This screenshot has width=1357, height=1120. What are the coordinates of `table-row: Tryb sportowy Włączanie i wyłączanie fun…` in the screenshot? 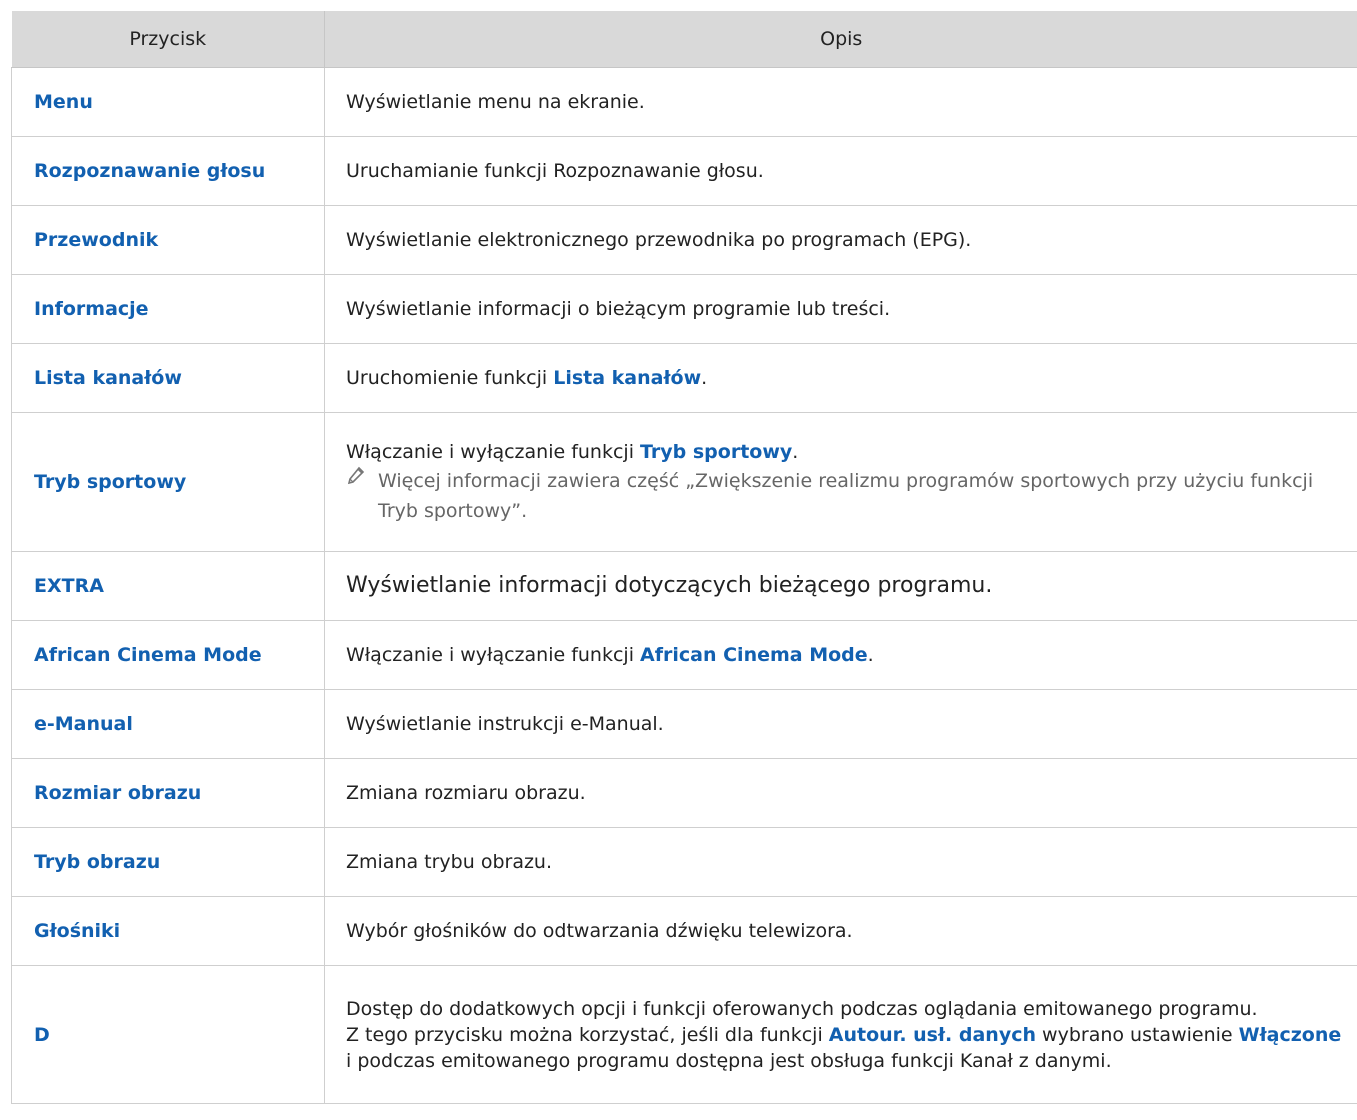 It's located at (684, 482).